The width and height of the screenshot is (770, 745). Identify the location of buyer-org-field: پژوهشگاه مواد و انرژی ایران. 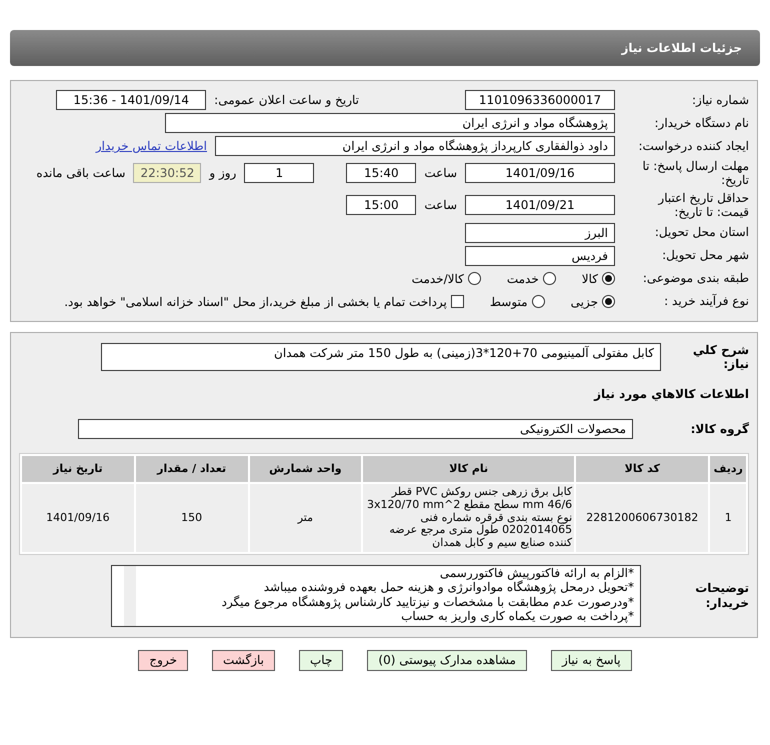
(390, 123).